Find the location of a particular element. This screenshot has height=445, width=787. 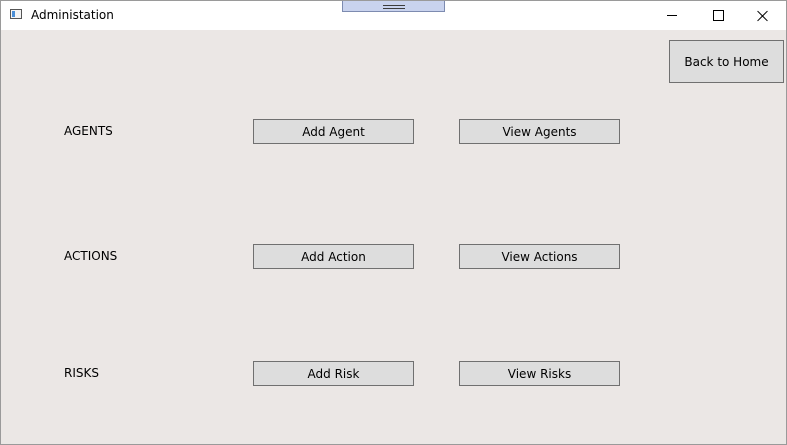

view-actions-button: View Actions is located at coordinates (539, 256).